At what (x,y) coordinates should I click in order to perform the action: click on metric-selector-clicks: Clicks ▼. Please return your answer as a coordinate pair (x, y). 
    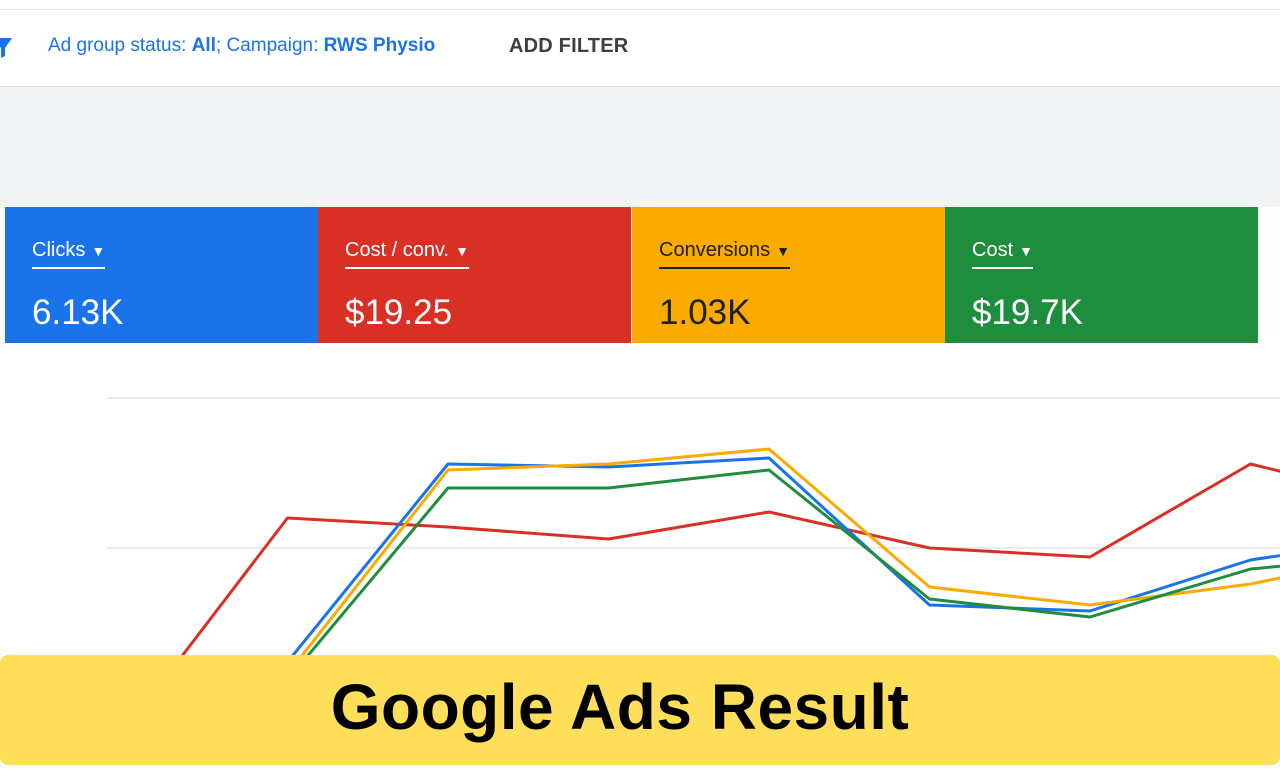
    Looking at the image, I should click on (69, 254).